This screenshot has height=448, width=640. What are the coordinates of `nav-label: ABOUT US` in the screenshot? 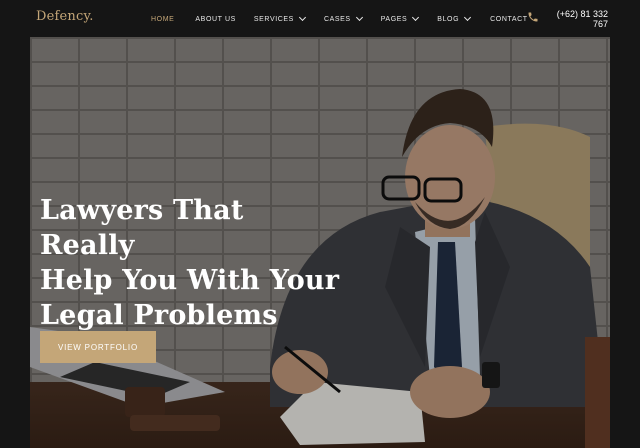 It's located at (215, 19).